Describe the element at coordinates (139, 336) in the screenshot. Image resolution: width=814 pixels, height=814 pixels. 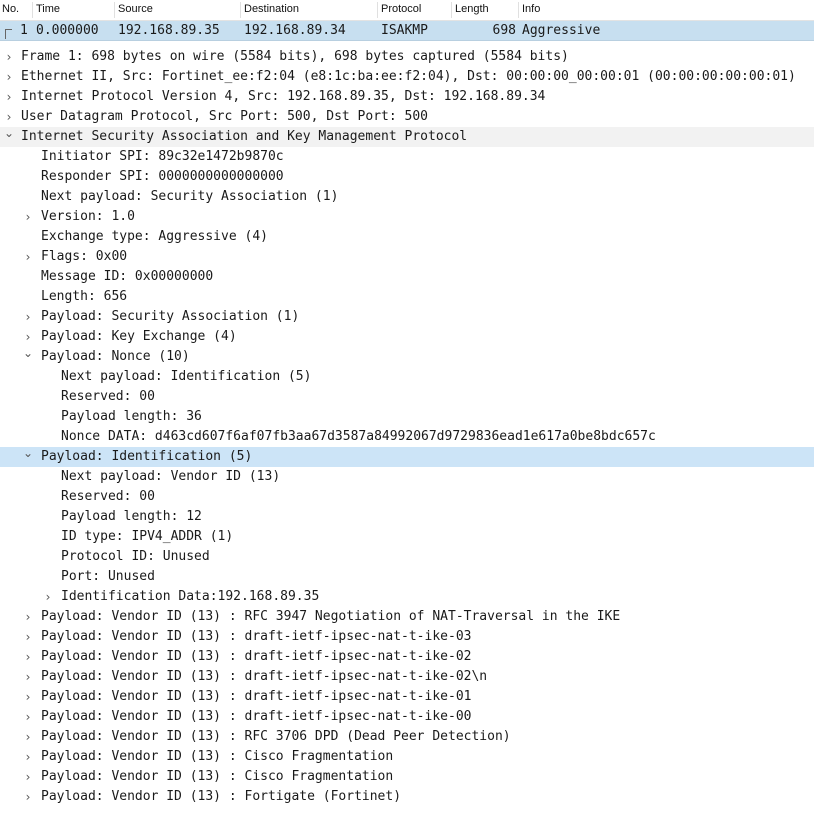
I see `tree-item-label: Payload: Key Exchange (4)` at that location.